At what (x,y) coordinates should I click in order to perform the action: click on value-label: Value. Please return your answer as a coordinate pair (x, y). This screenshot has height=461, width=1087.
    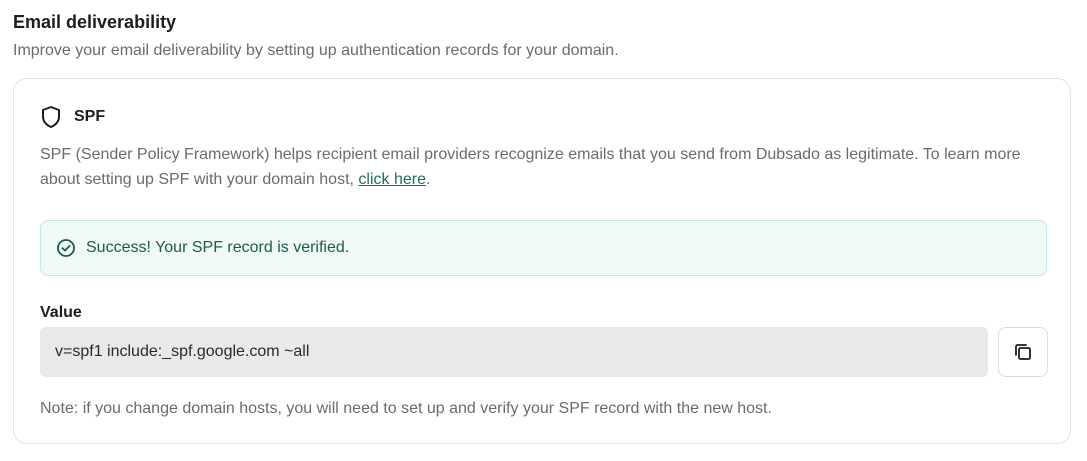
    Looking at the image, I should click on (61, 312).